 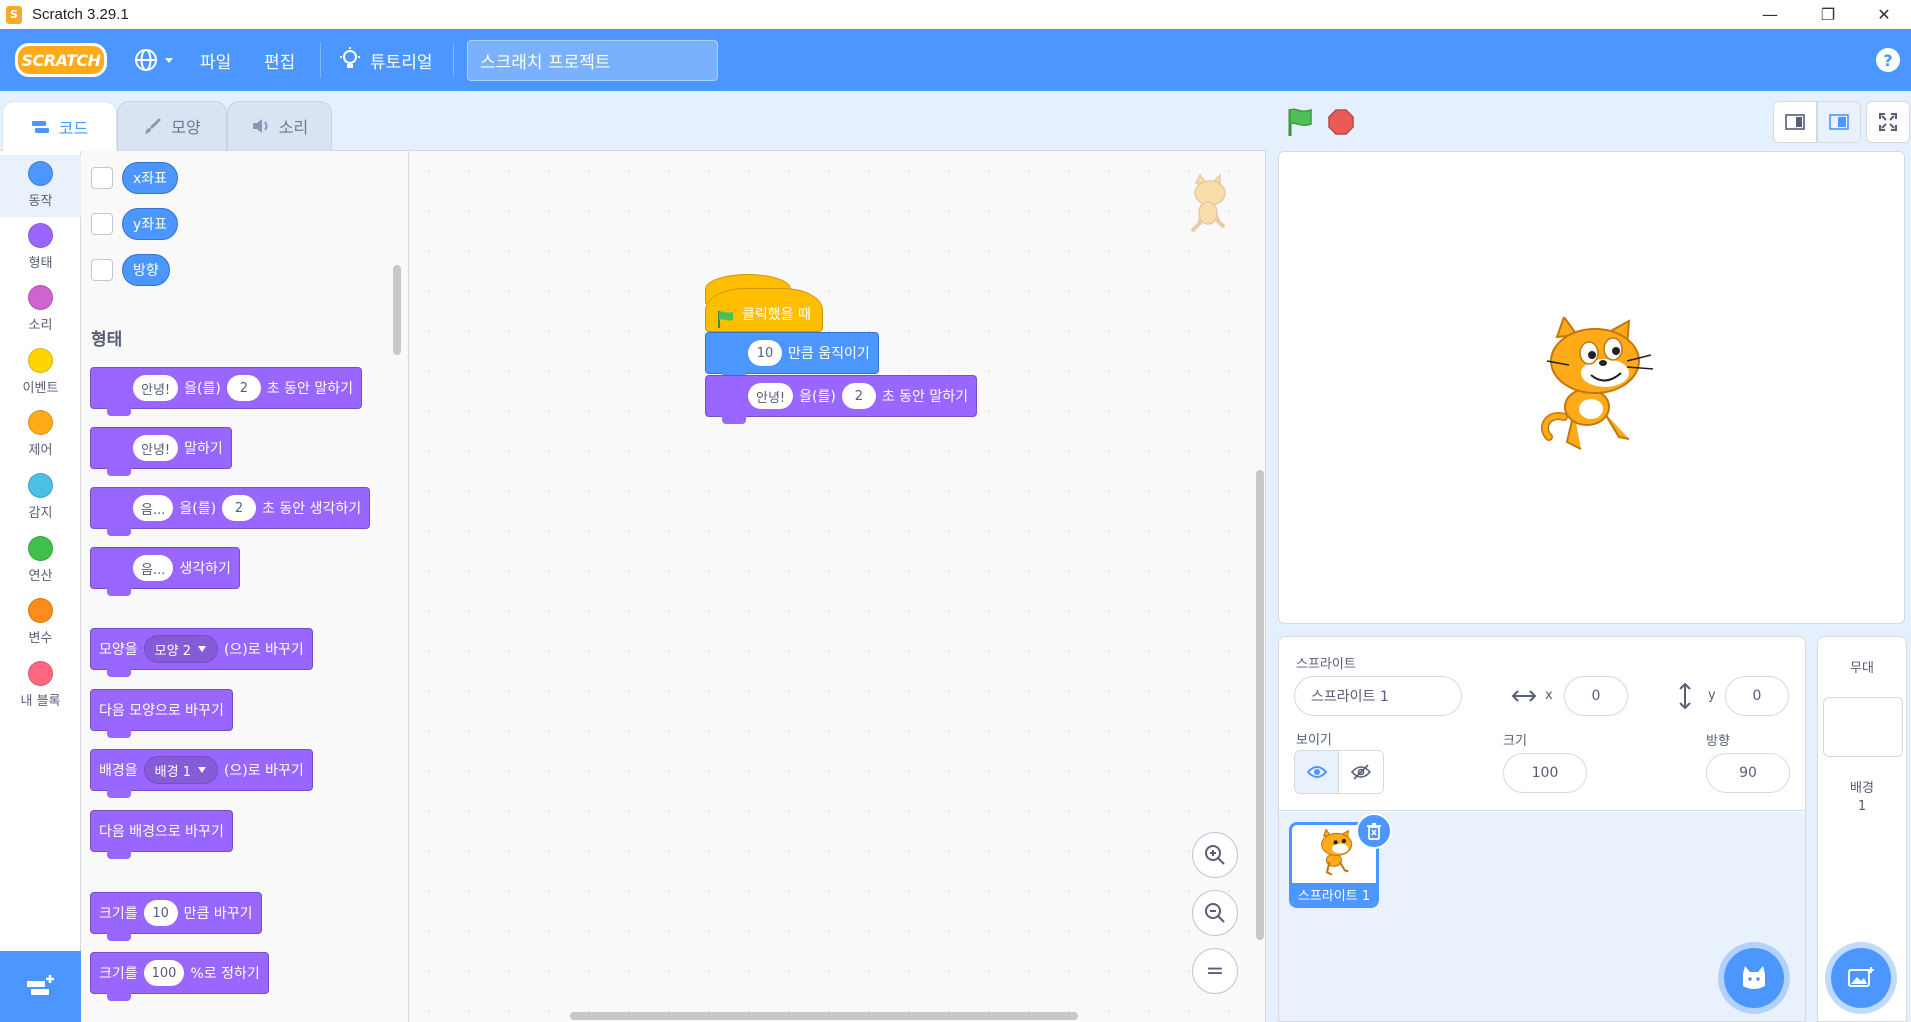 I want to click on choose-sprite-button, so click(x=1754, y=978).